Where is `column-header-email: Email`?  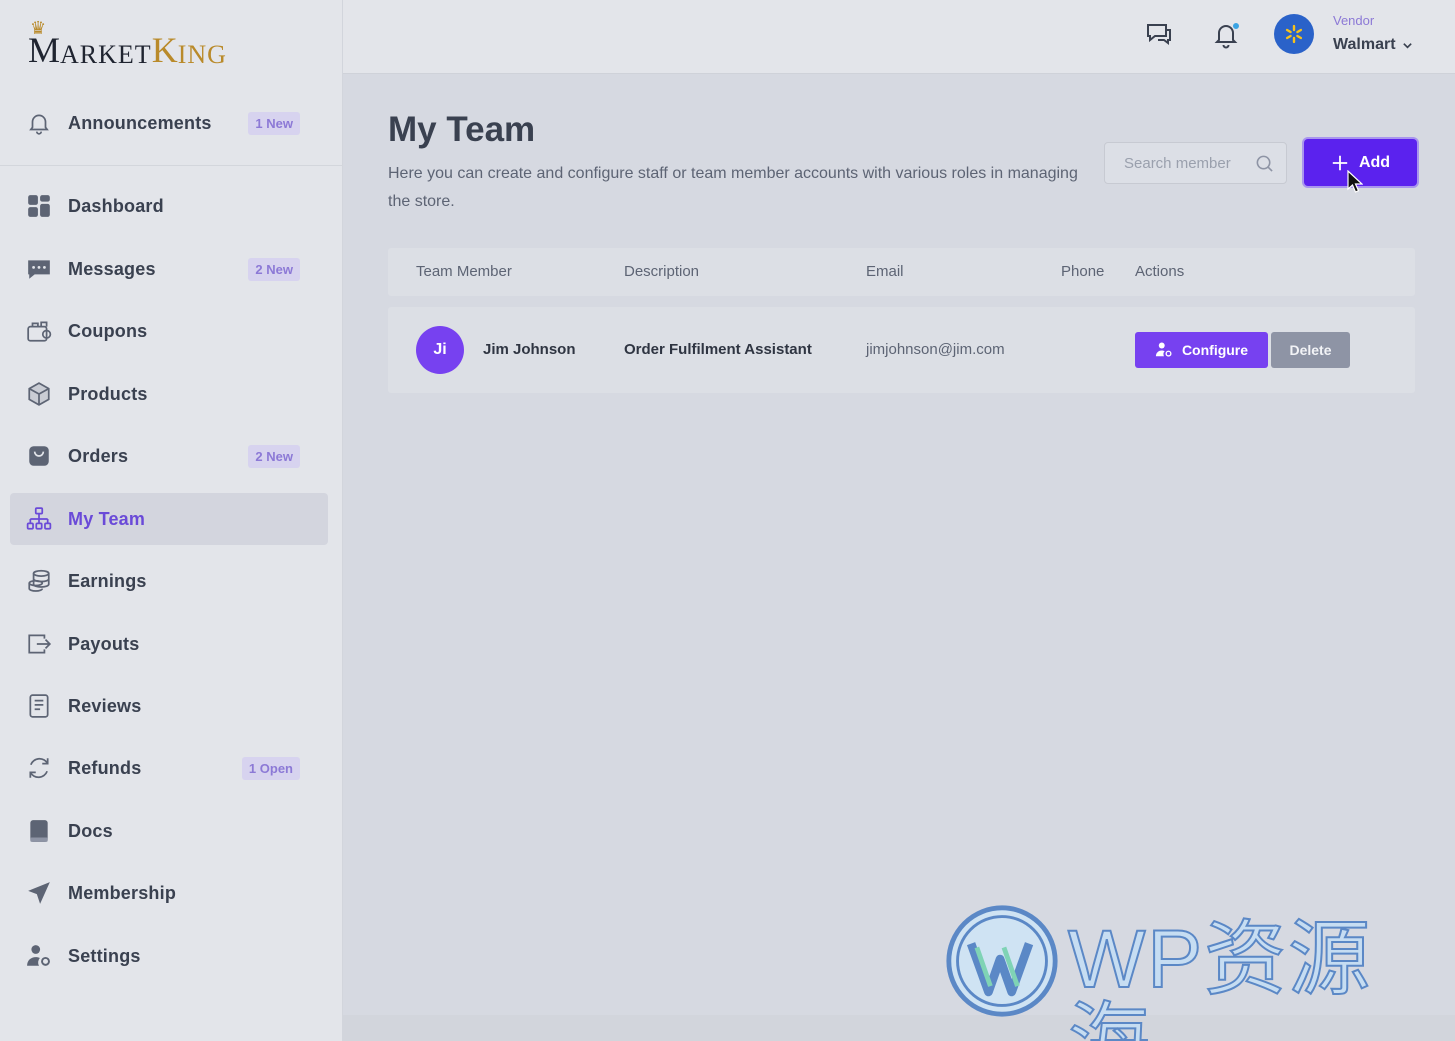 column-header-email: Email is located at coordinates (885, 271).